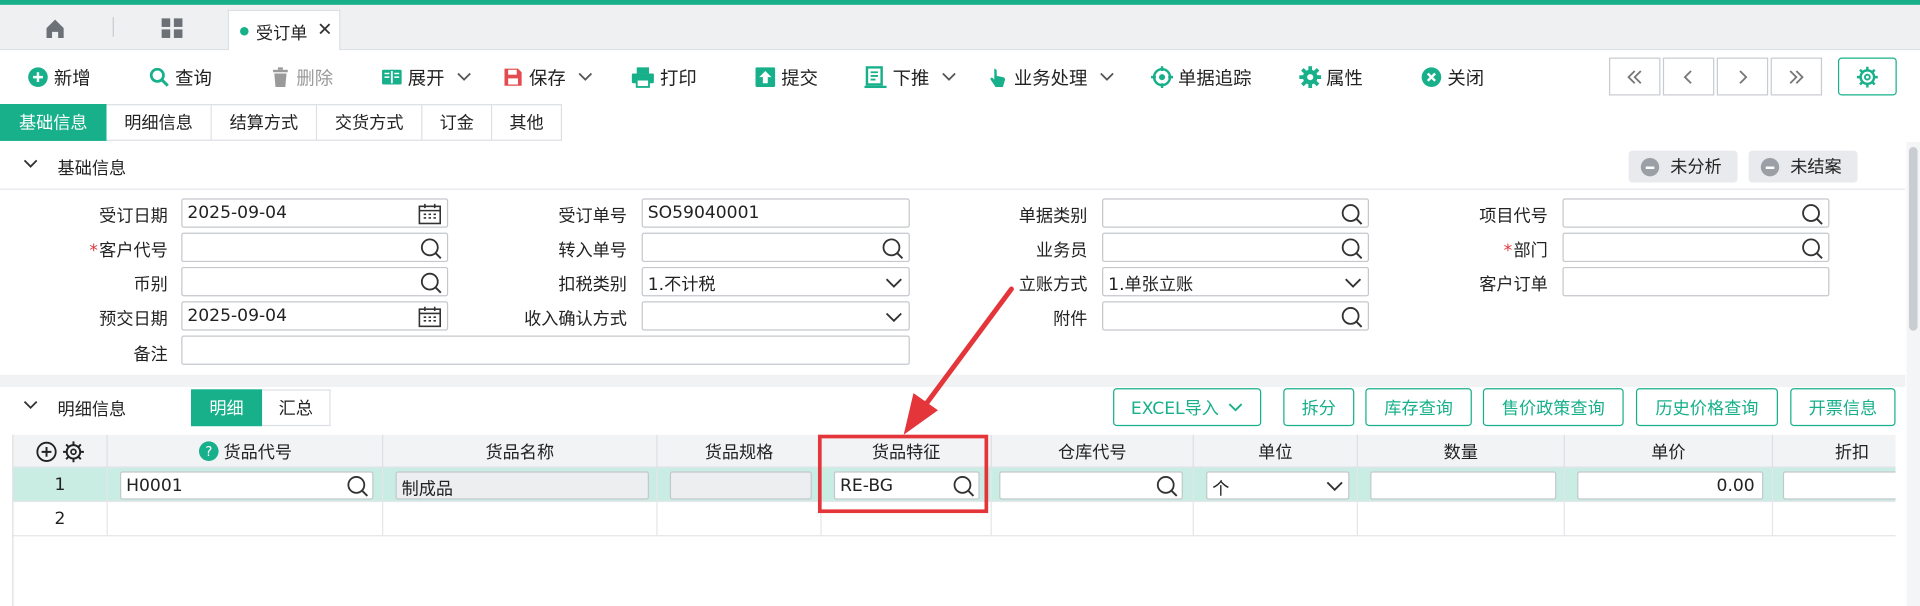  I want to click on column-header-warehouse: 仓库代号, so click(1093, 451).